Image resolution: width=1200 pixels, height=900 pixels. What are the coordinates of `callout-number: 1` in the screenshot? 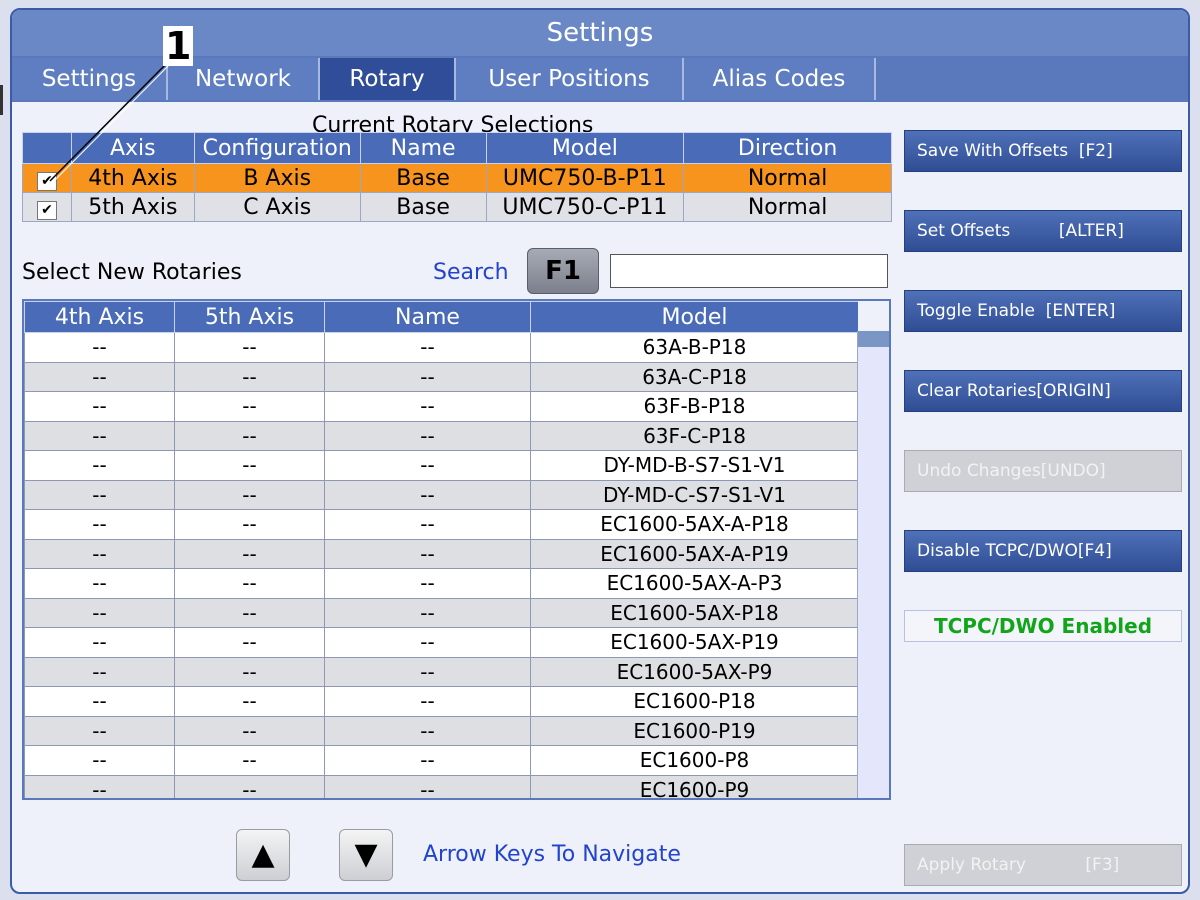 It's located at (178, 46).